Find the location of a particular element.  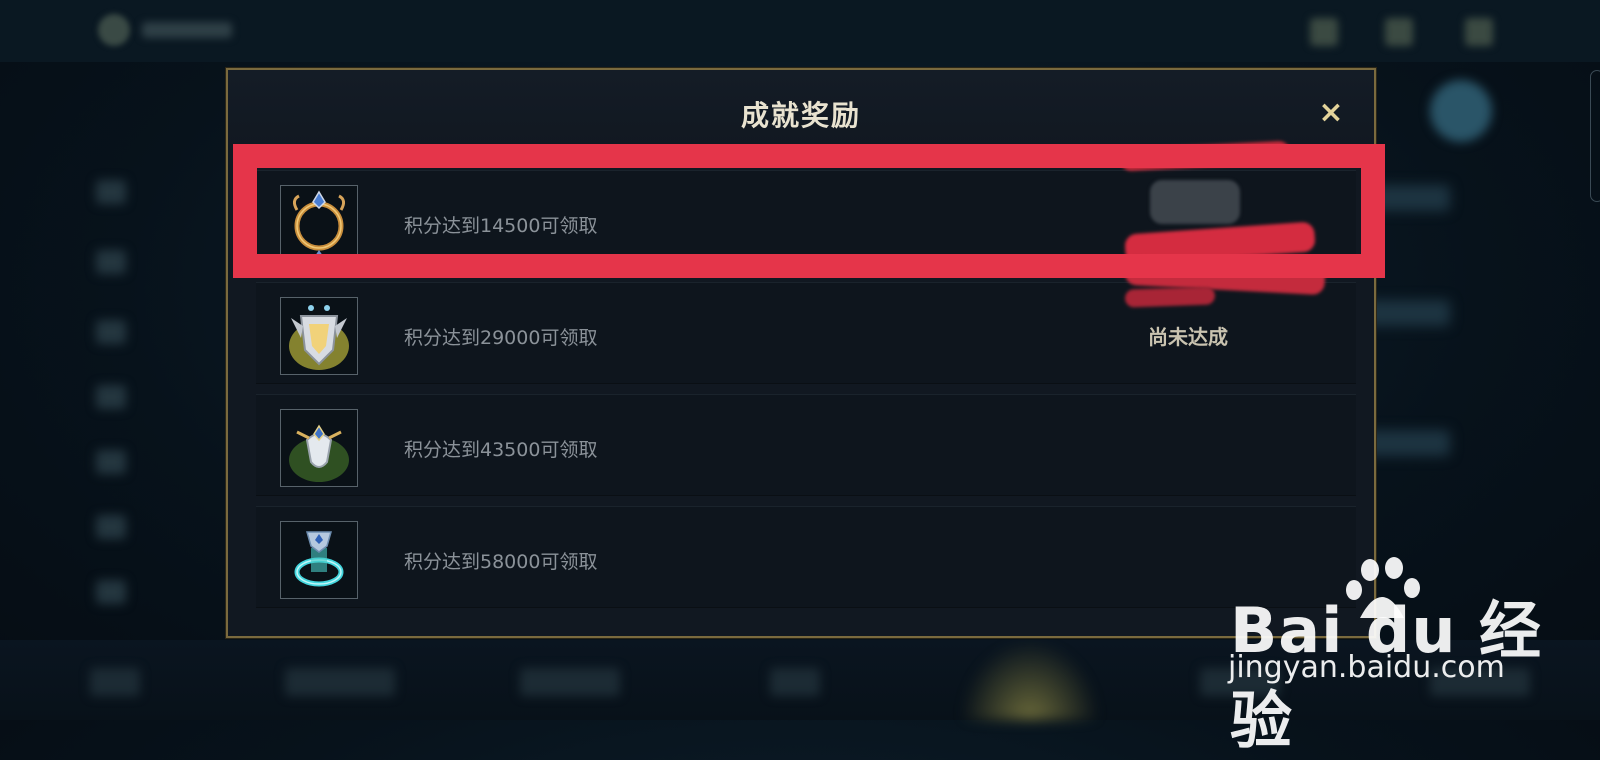

background-logo is located at coordinates (114, 30).